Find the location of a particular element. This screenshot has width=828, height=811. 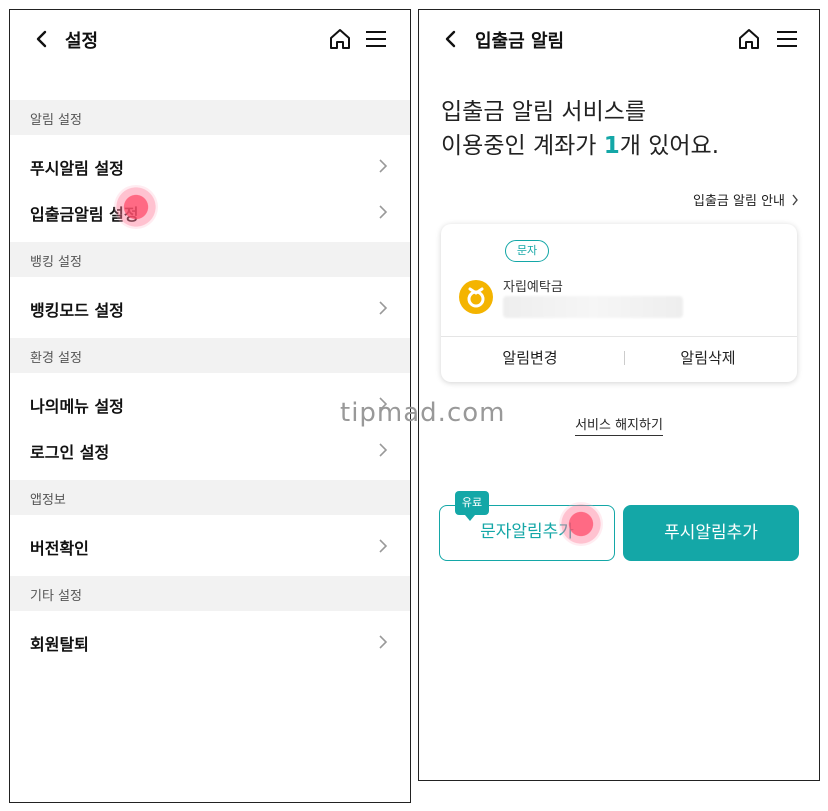

headline-line-2: 이용중인 계좌가 1개 있어요. is located at coordinates (580, 146).